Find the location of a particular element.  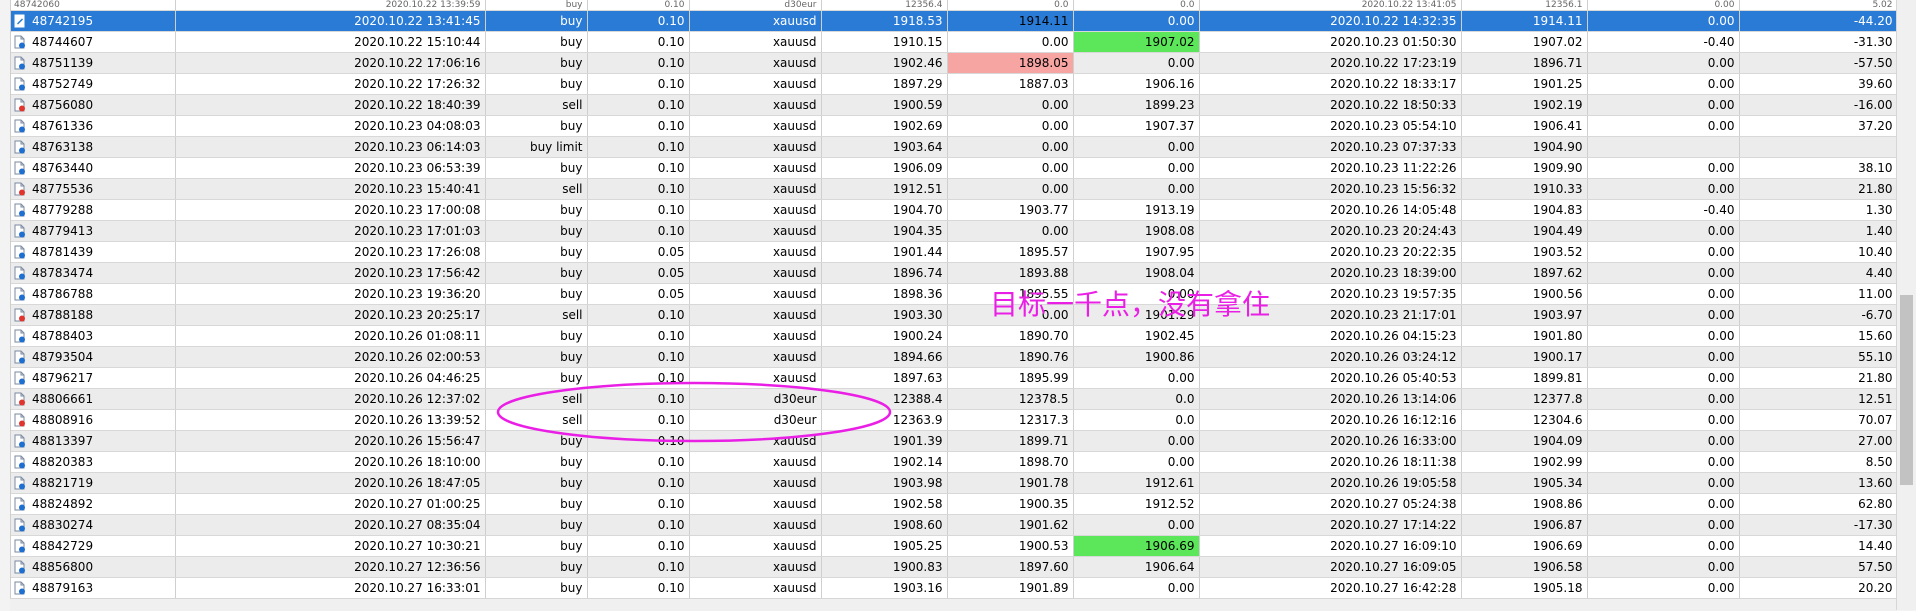

cell-ticket: 48742060 is located at coordinates (93, 5).